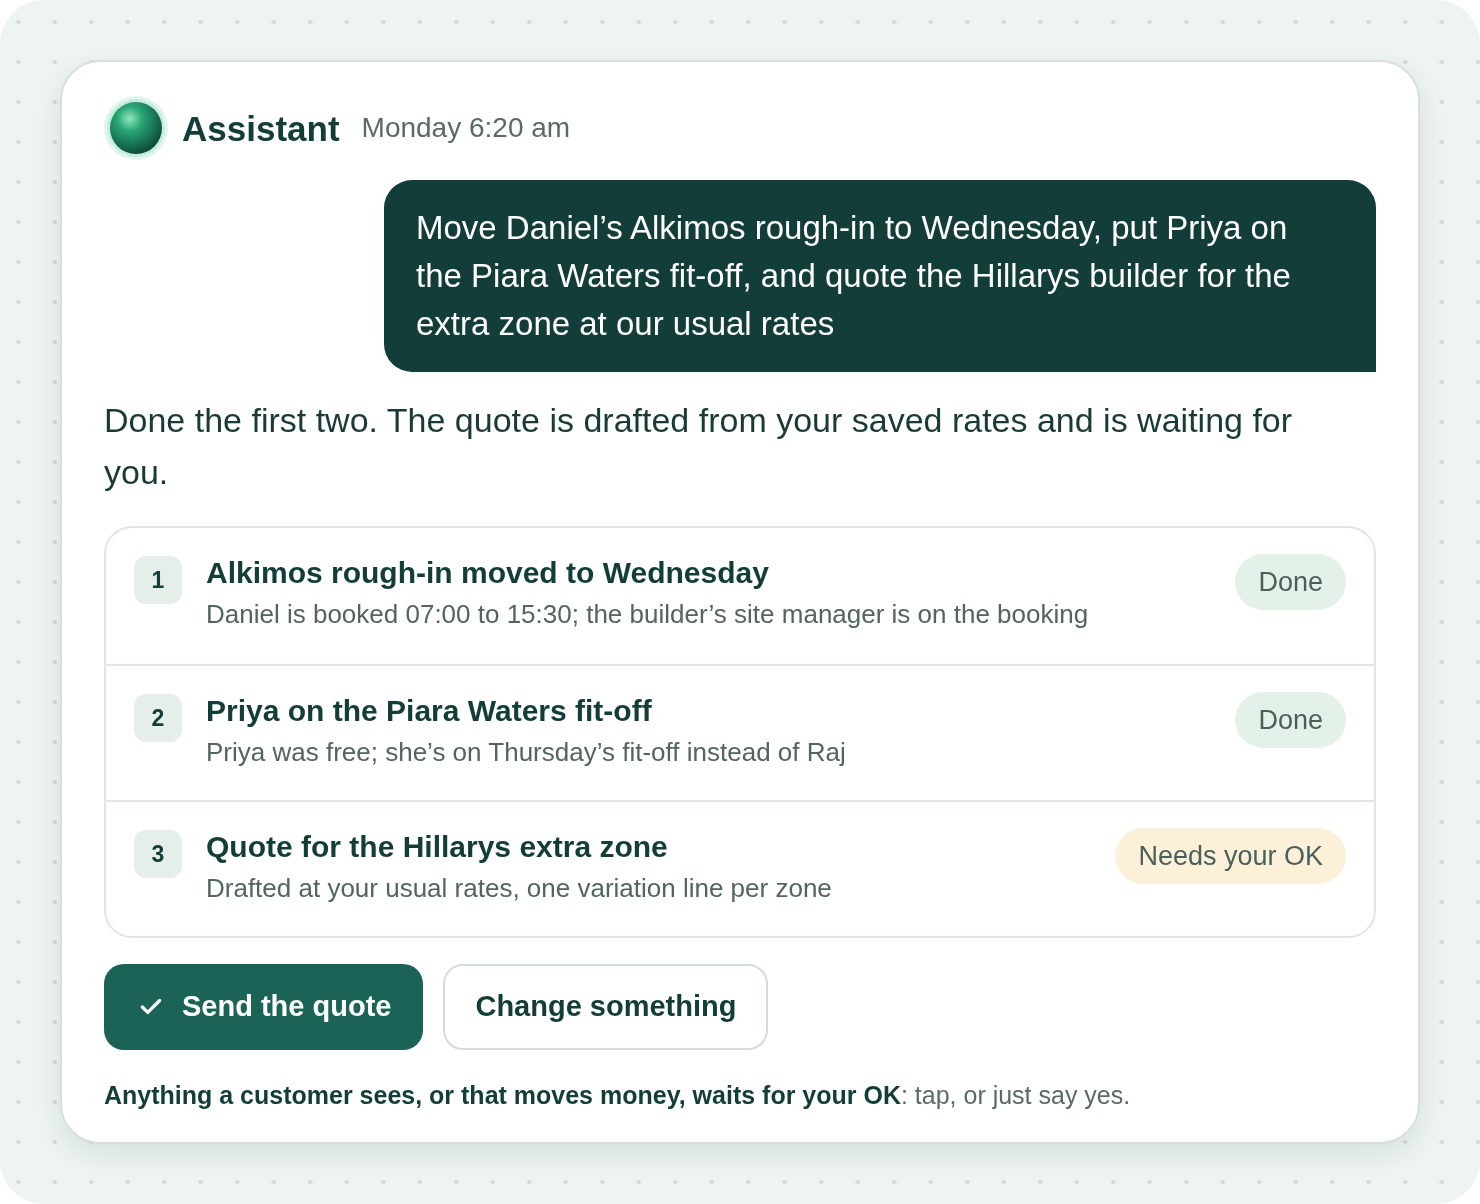 Image resolution: width=1480 pixels, height=1204 pixels. What do you see at coordinates (158, 718) in the screenshot?
I see `step-number: 2` at bounding box center [158, 718].